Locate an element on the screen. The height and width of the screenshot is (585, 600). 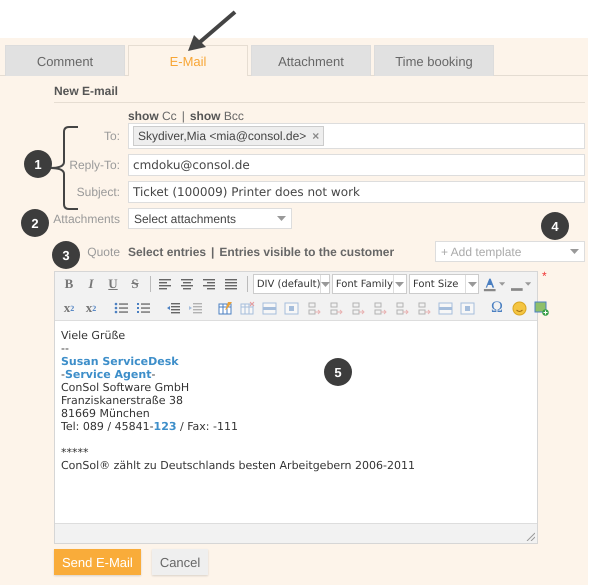
background-color-icon is located at coordinates (517, 289).